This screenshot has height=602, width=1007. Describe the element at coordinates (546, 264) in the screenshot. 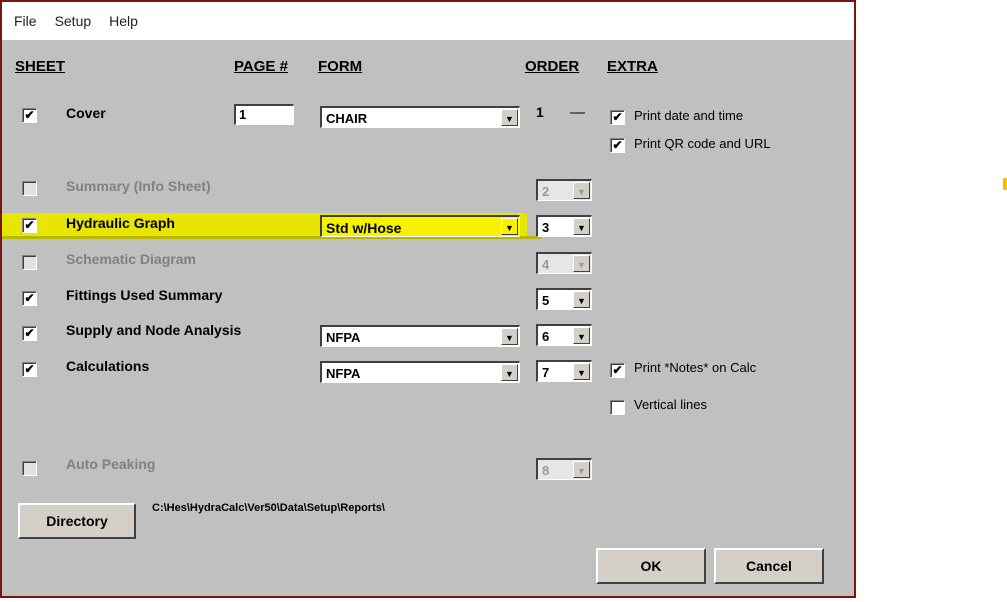

I see `schematic-order-value: 4` at that location.